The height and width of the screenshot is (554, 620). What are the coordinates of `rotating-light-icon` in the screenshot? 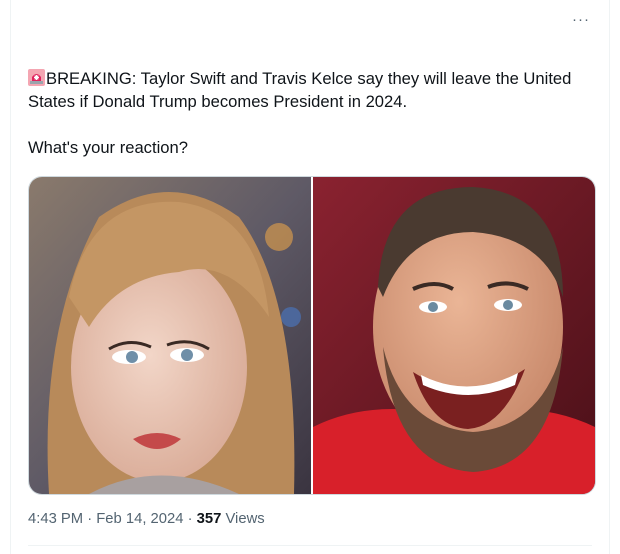 It's located at (36, 77).